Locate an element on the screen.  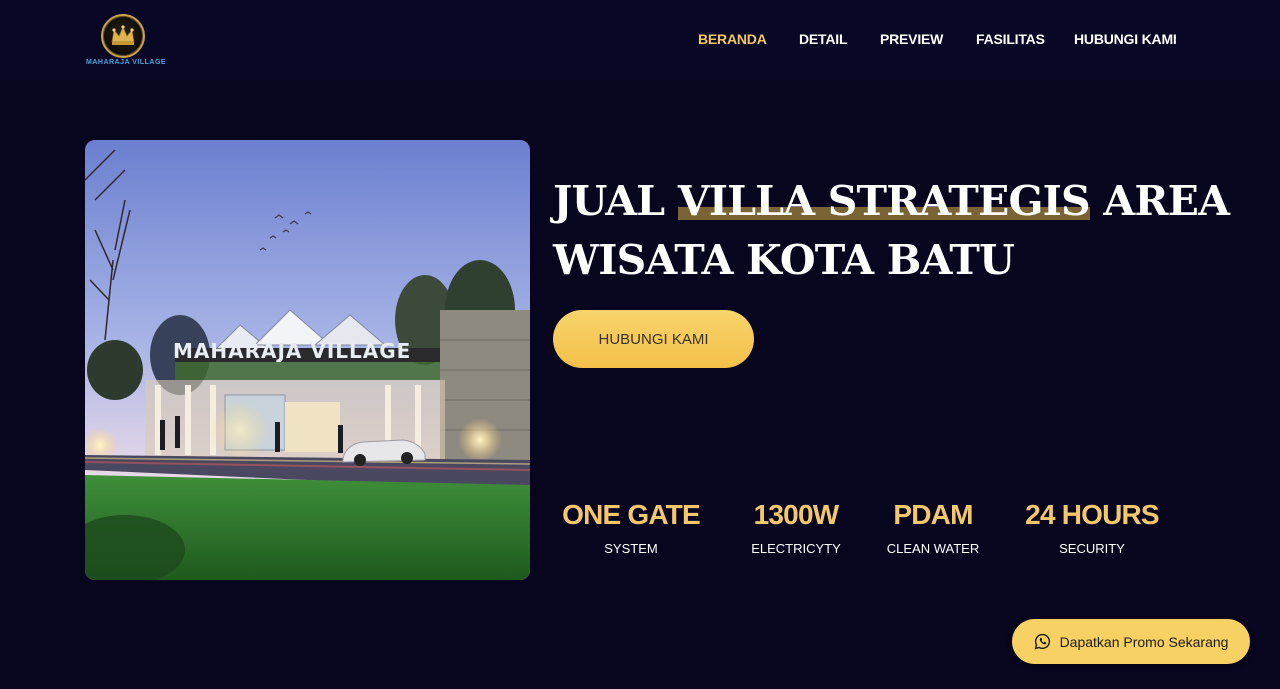
hubungi-kami-button: HUBUNGI KAMI is located at coordinates (653, 339).